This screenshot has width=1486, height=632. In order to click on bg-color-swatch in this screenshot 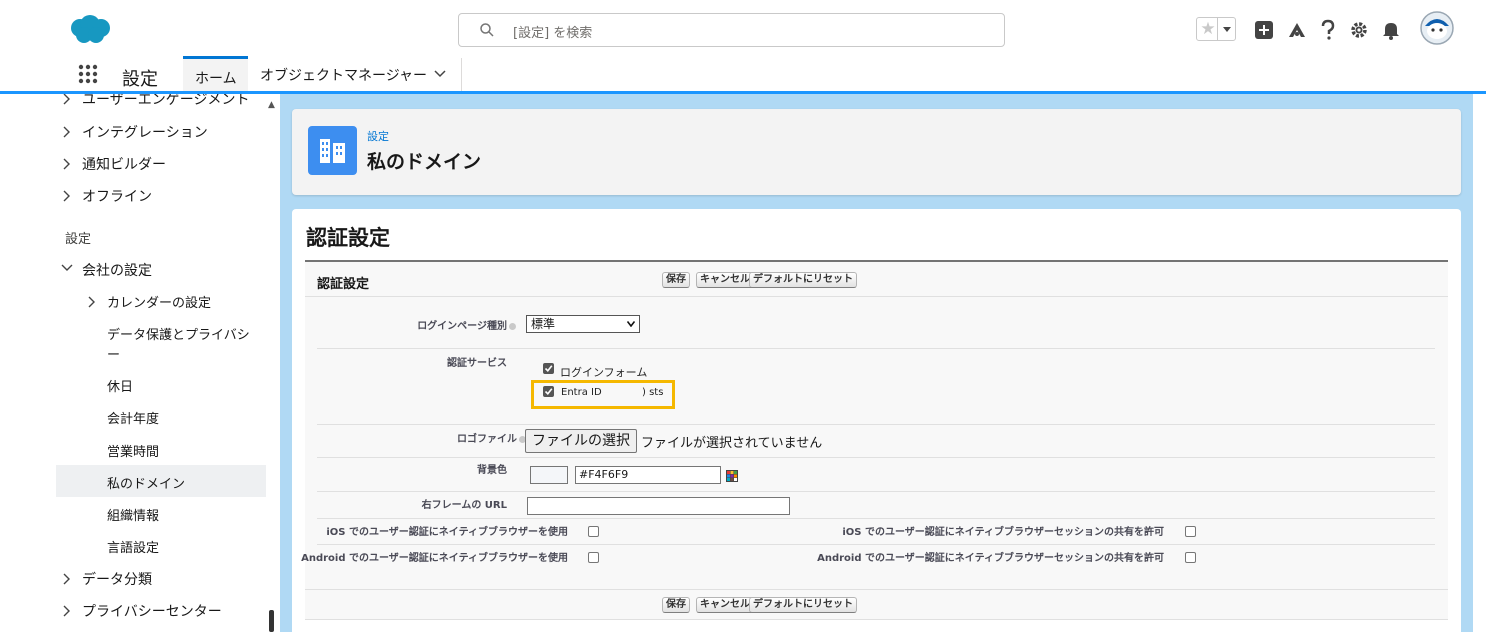, I will do `click(549, 475)`.